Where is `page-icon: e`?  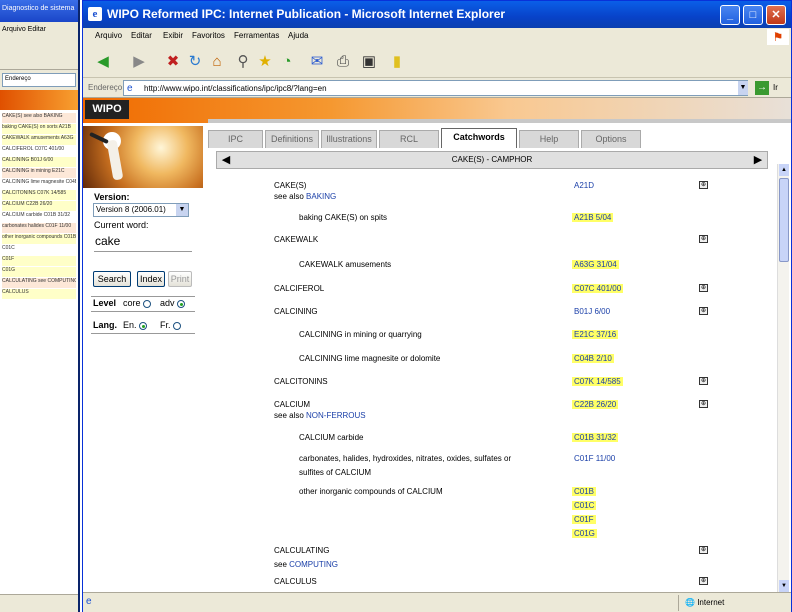 page-icon: e is located at coordinates (130, 88).